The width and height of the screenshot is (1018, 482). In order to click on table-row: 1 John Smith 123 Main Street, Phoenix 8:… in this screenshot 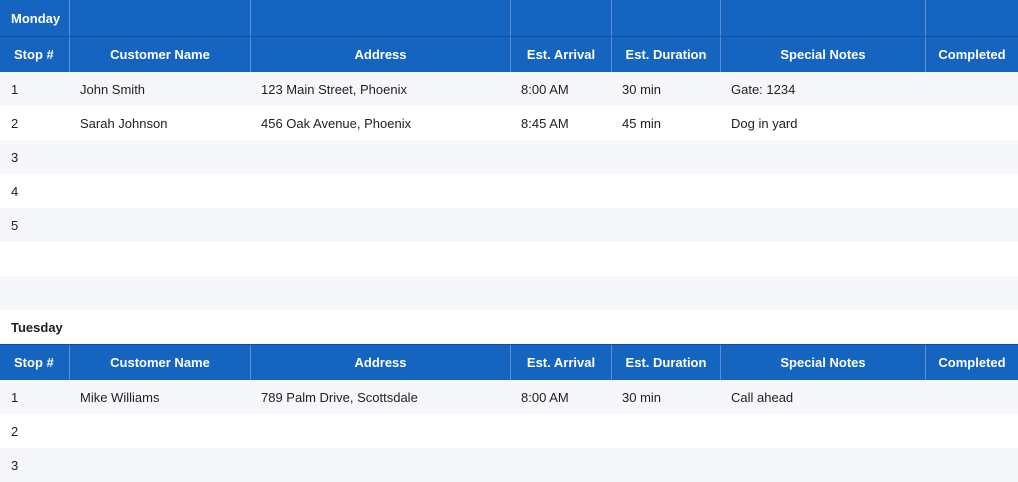, I will do `click(509, 89)`.